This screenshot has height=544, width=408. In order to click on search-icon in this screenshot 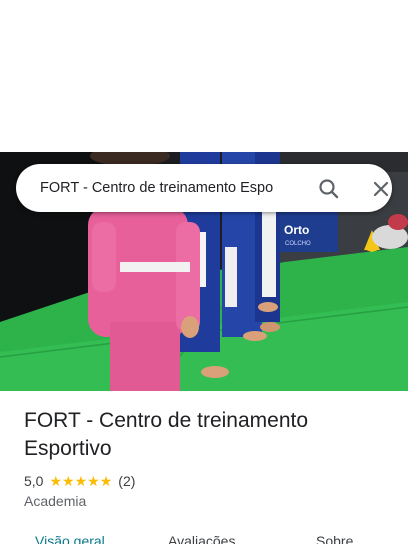, I will do `click(329, 189)`.